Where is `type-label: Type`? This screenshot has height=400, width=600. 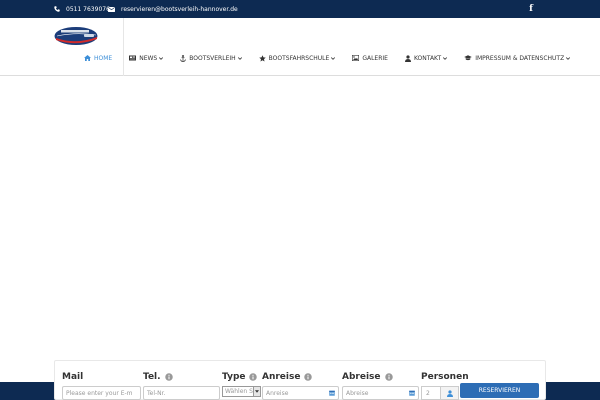
type-label: Type is located at coordinates (234, 377).